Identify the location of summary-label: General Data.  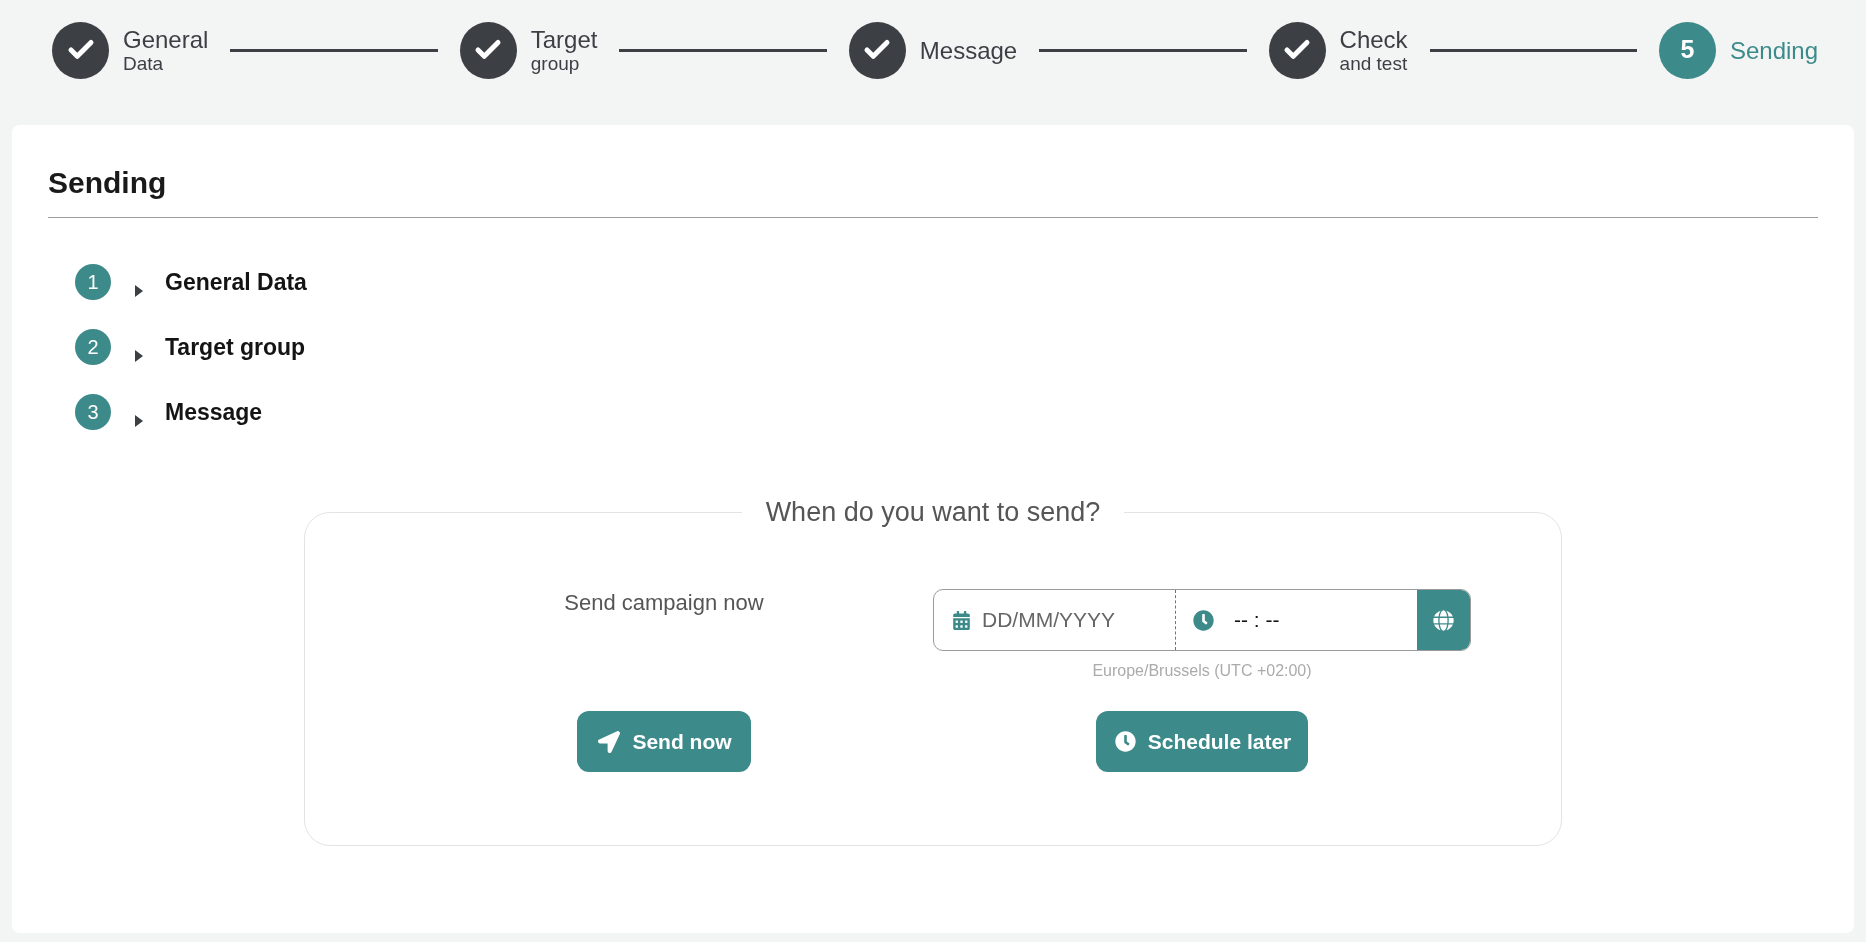
(236, 282).